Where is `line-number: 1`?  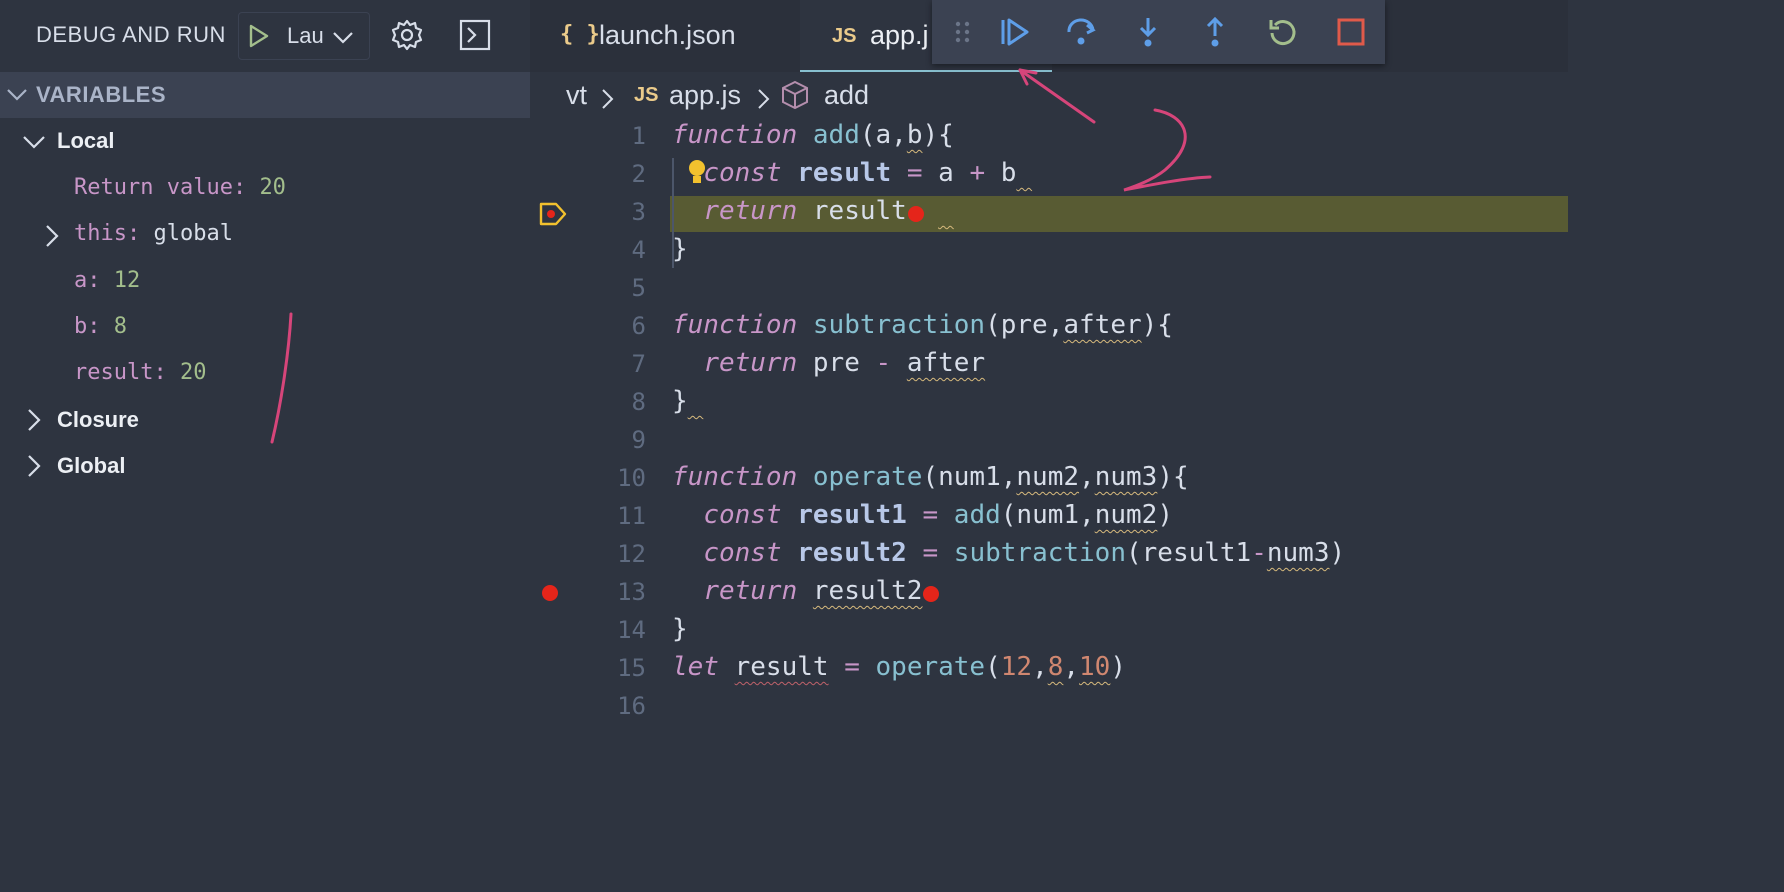
line-number: 1 is located at coordinates (638, 136).